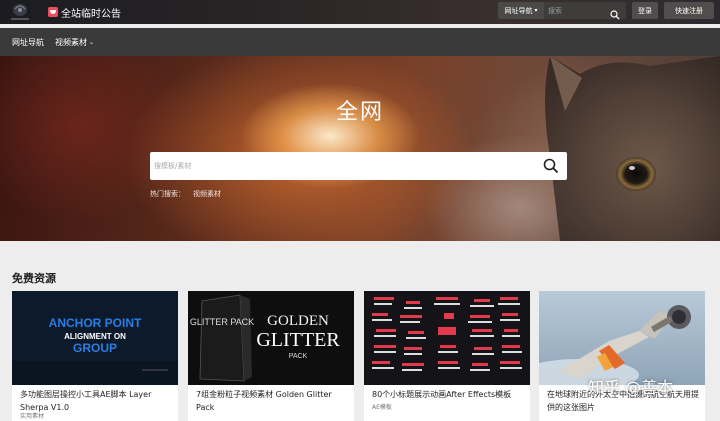 The width and height of the screenshot is (720, 421). What do you see at coordinates (632, 148) in the screenshot?
I see `cat-image` at bounding box center [632, 148].